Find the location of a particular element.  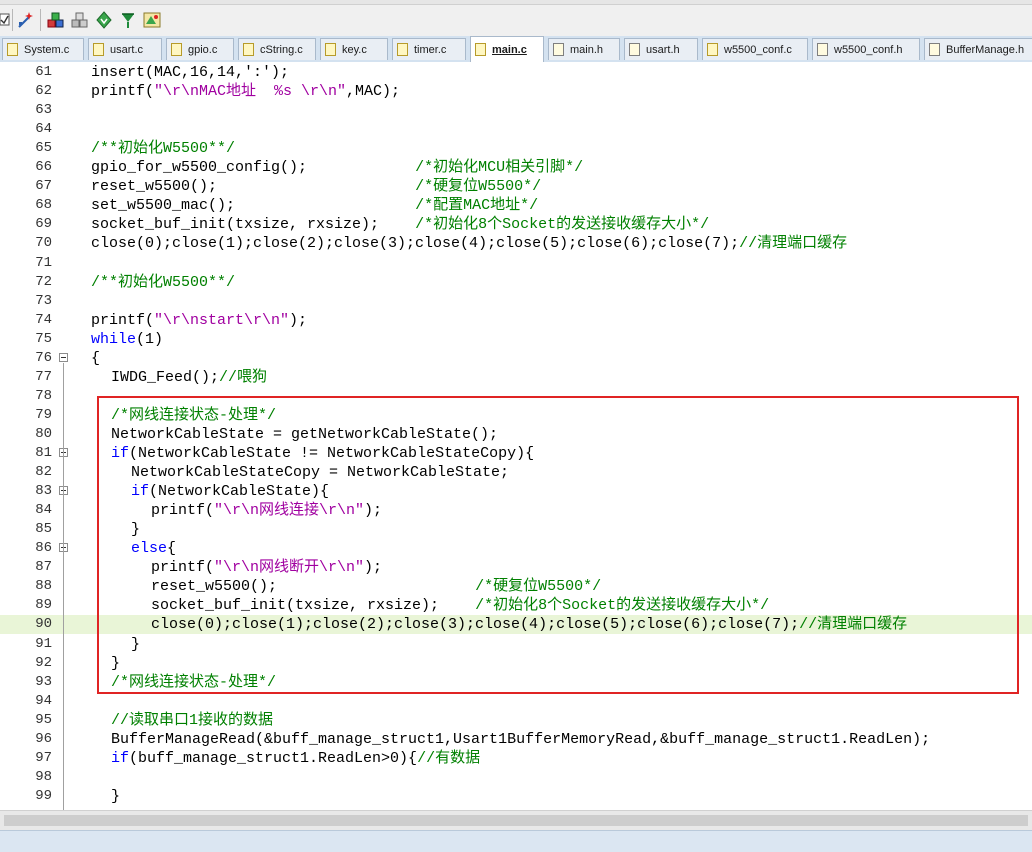

code-line: 67 reset_w5500(); /*硬复位W5500*/ is located at coordinates (516, 186).